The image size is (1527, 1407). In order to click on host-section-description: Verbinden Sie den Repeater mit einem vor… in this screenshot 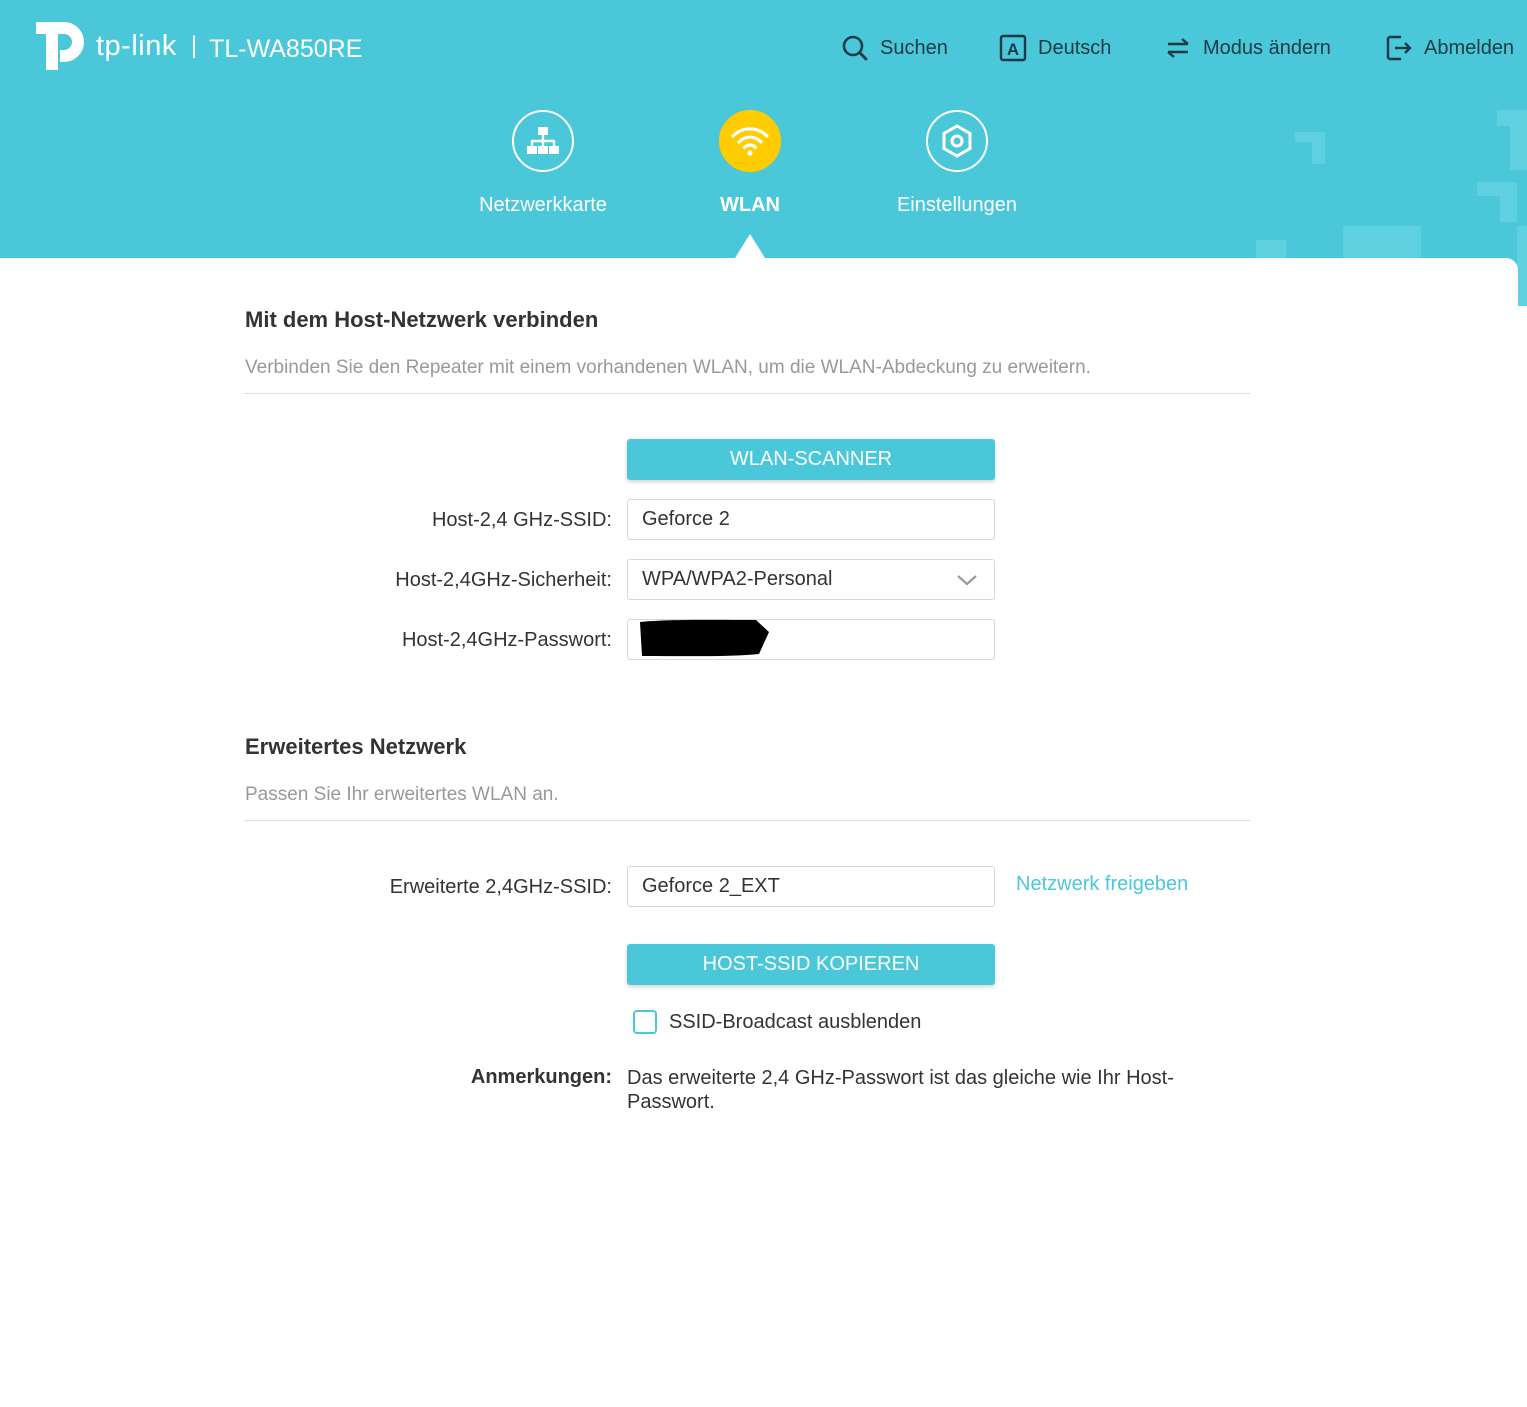, I will do `click(668, 367)`.